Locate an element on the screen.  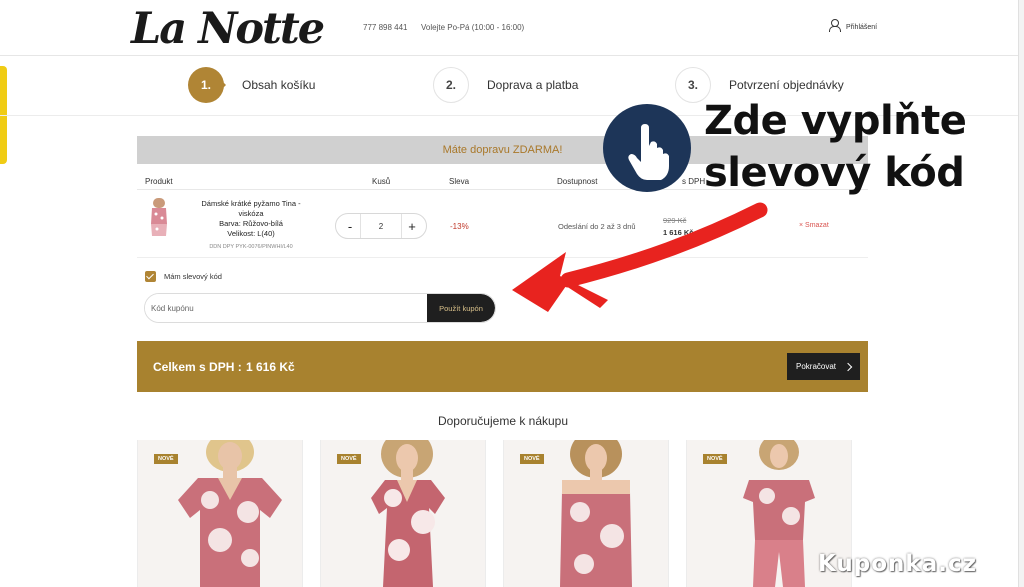
product-thumbnail is located at coordinates (159, 220).